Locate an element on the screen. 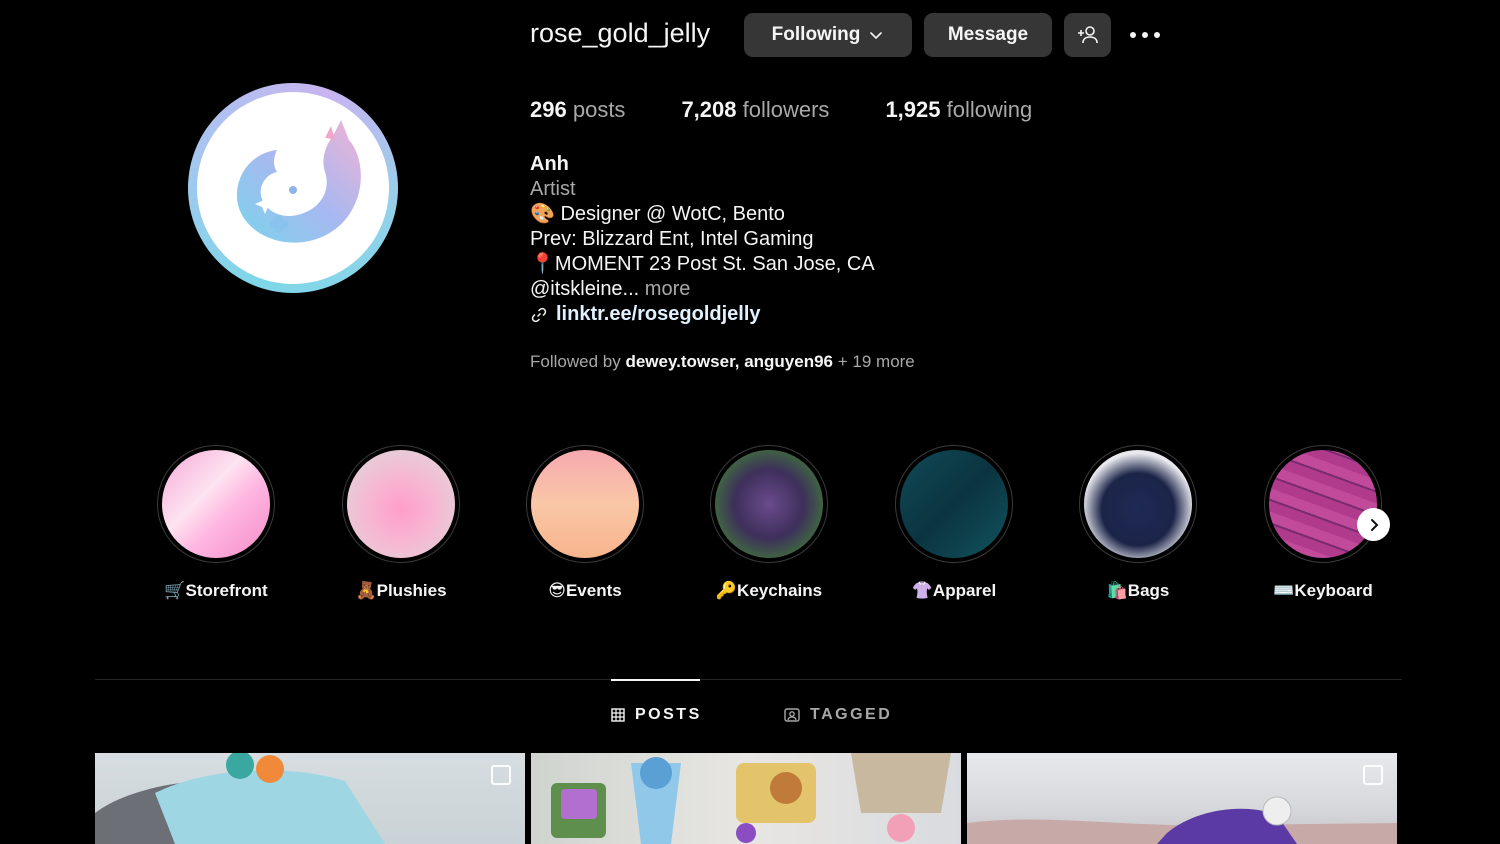  highlights-next-button is located at coordinates (1373, 524).